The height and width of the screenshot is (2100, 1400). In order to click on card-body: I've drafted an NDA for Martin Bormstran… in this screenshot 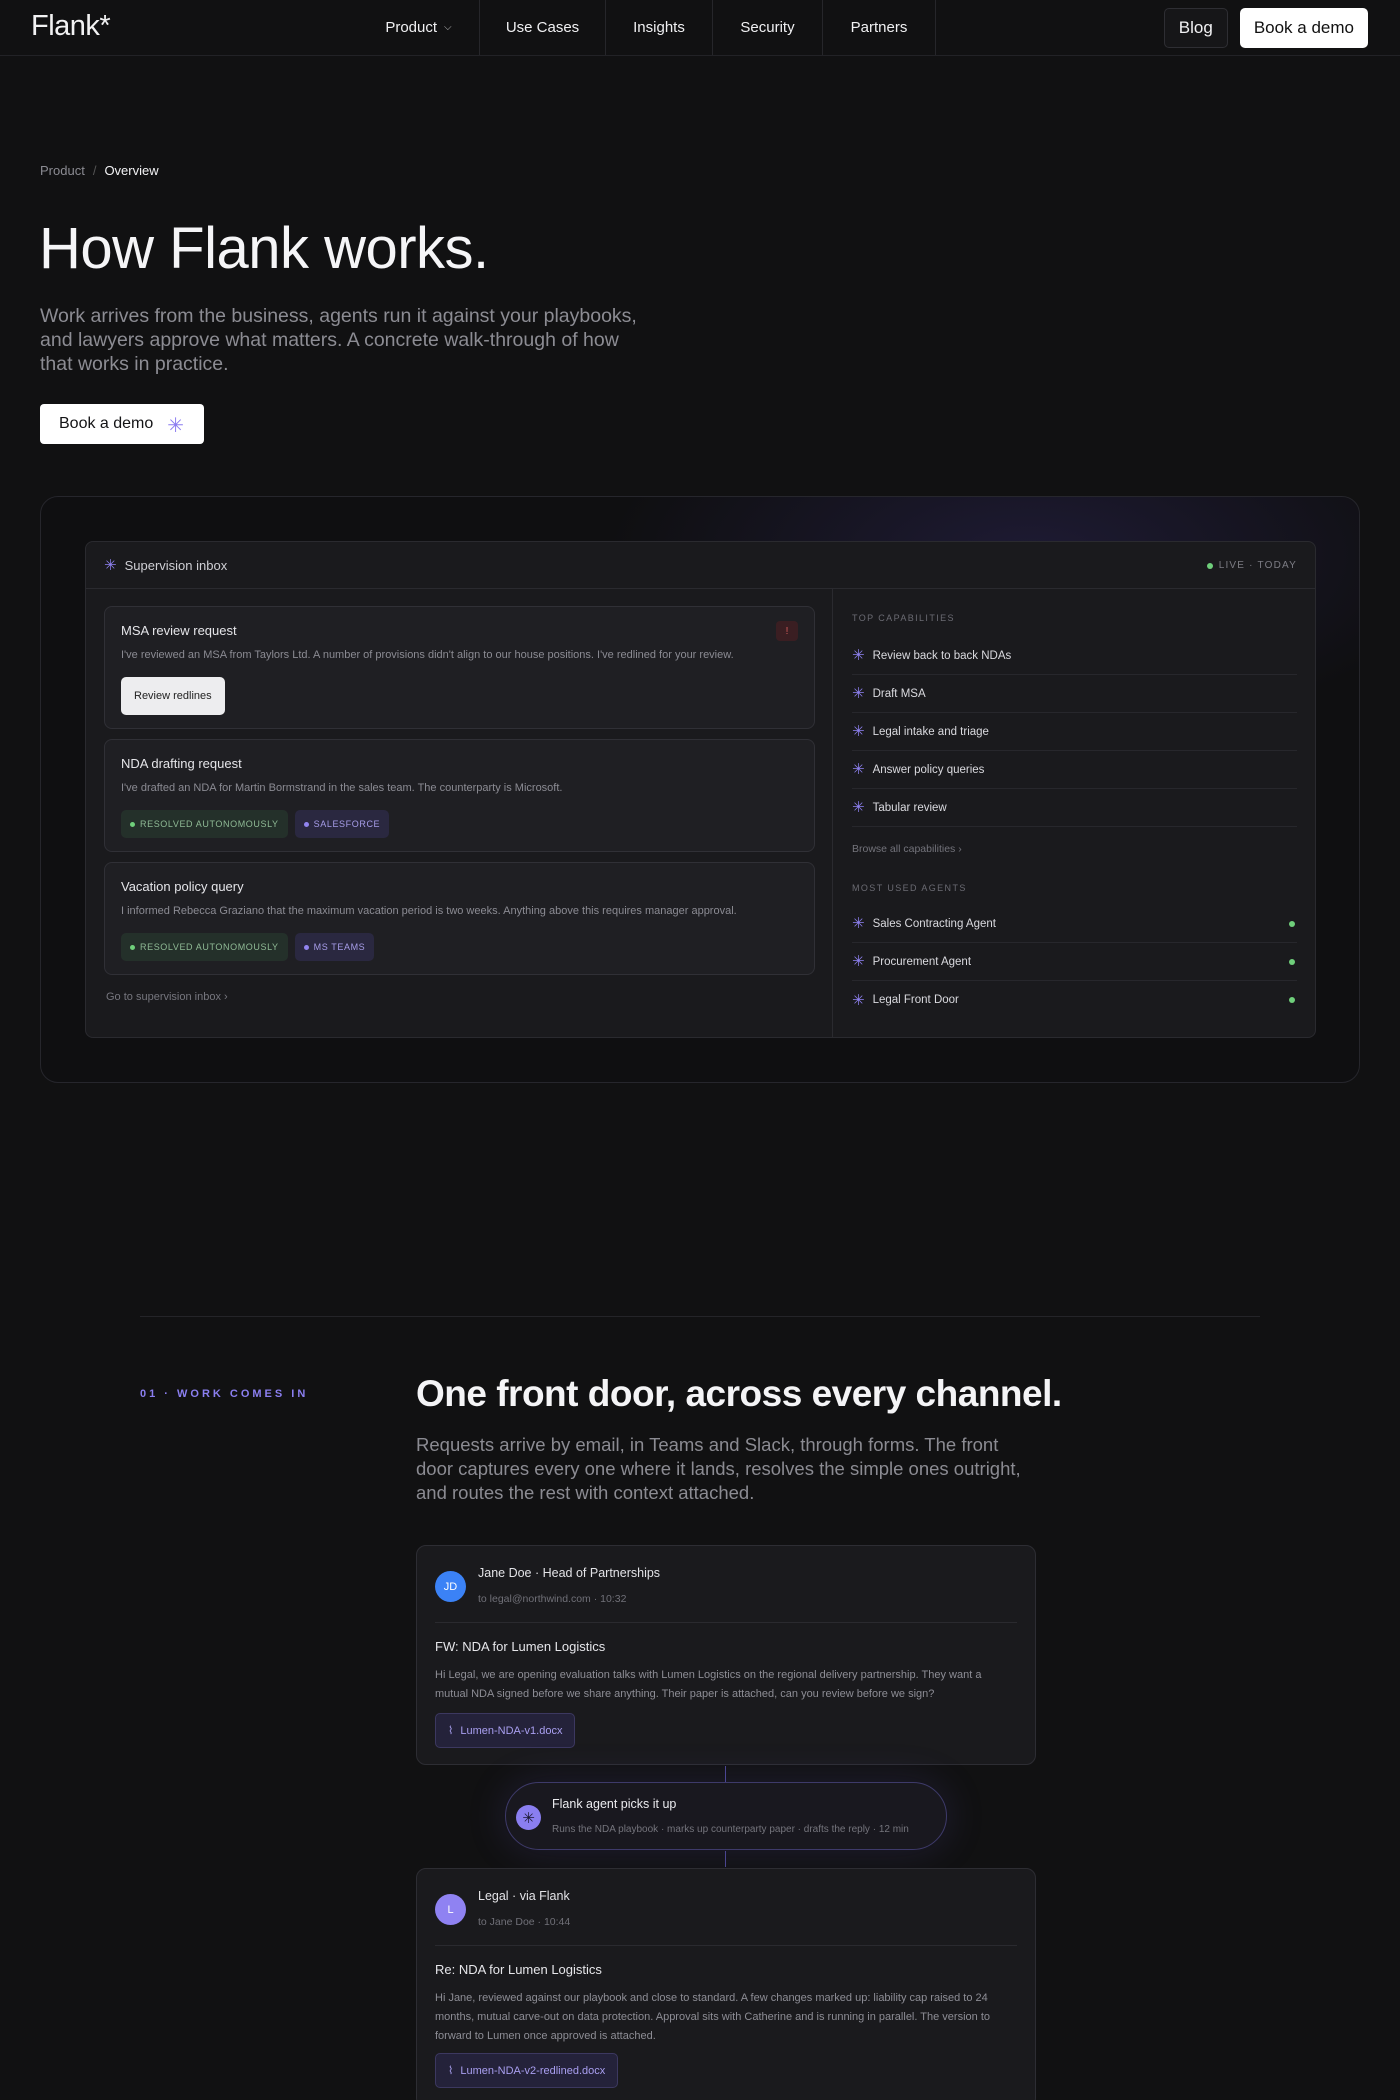, I will do `click(342, 788)`.